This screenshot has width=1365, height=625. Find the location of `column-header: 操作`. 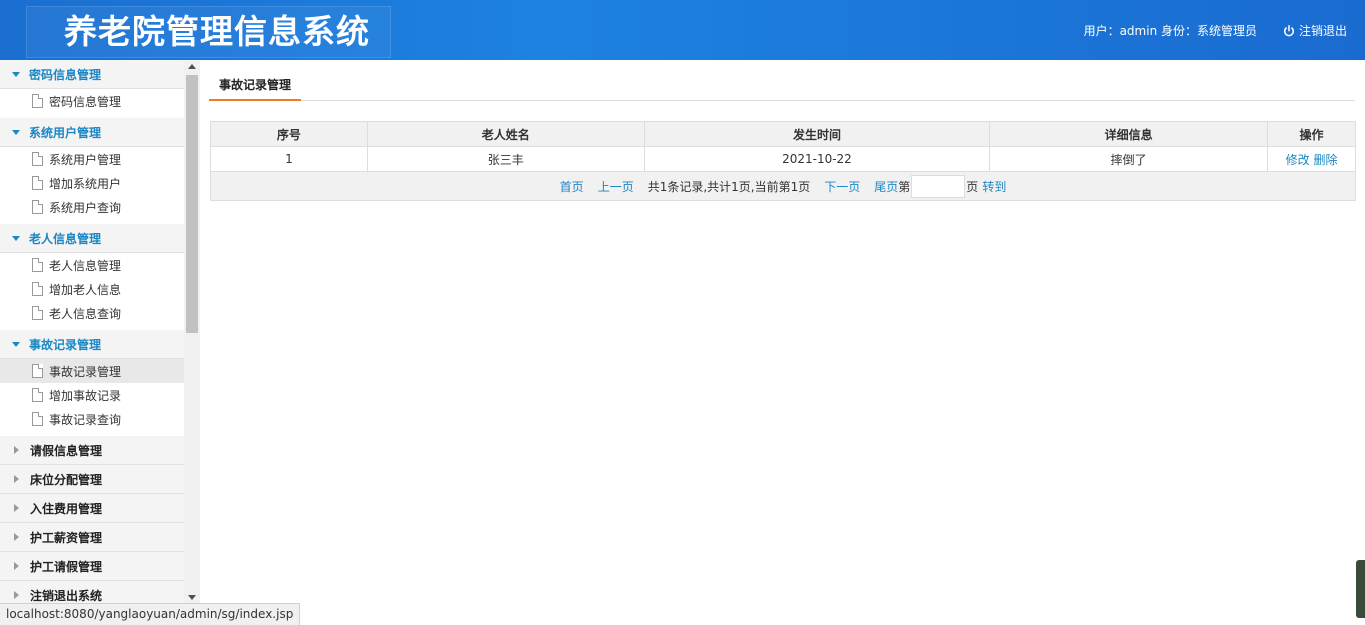

column-header: 操作 is located at coordinates (1311, 134).